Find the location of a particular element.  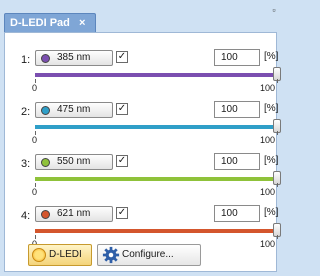

led-wavelength-label: 621 nm is located at coordinates (74, 213).